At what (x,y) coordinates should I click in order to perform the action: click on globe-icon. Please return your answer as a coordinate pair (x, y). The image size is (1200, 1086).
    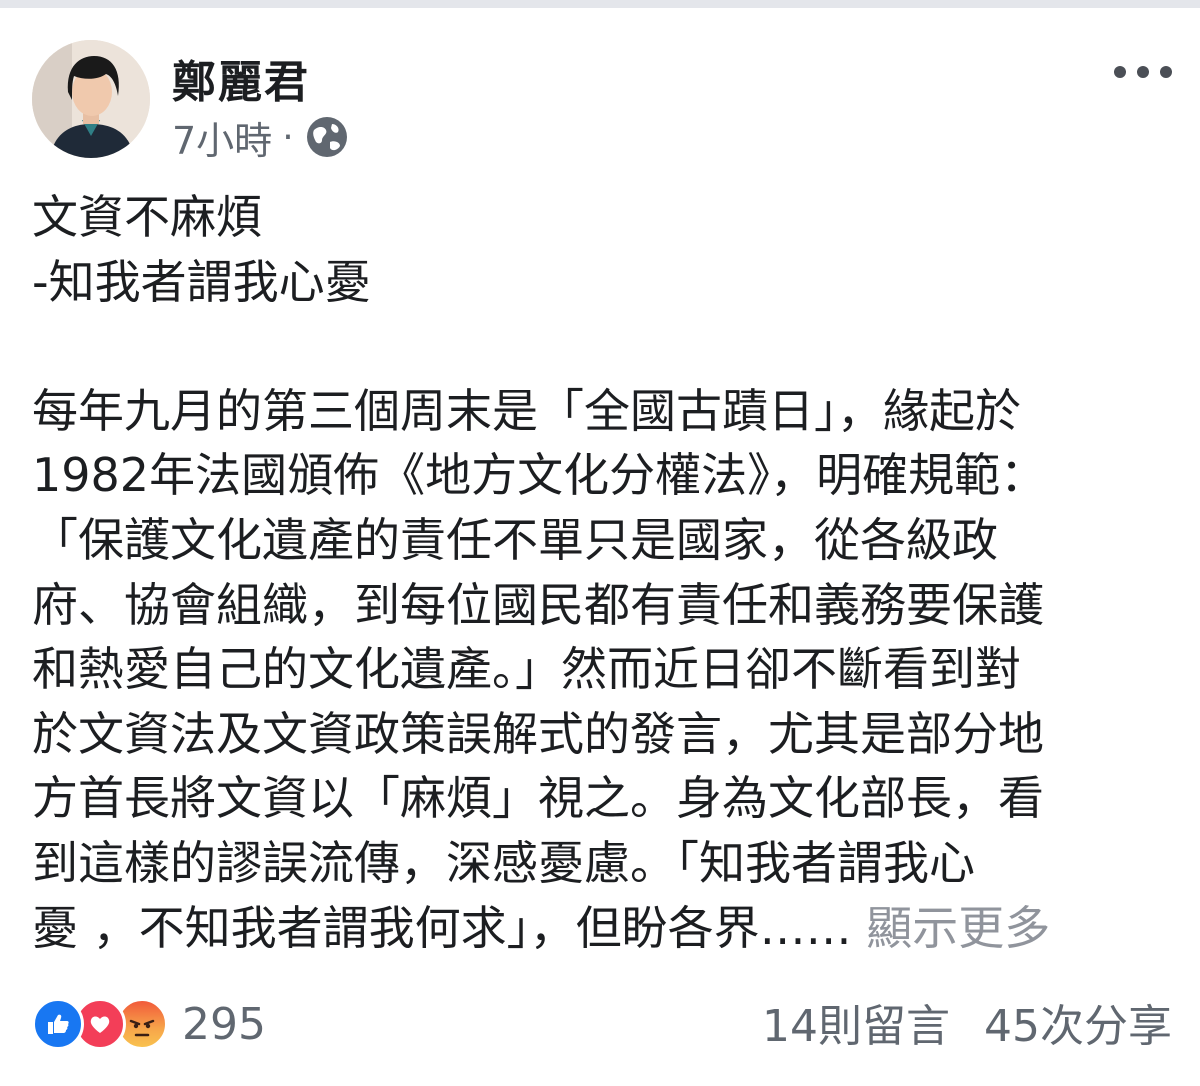
    Looking at the image, I should click on (327, 137).